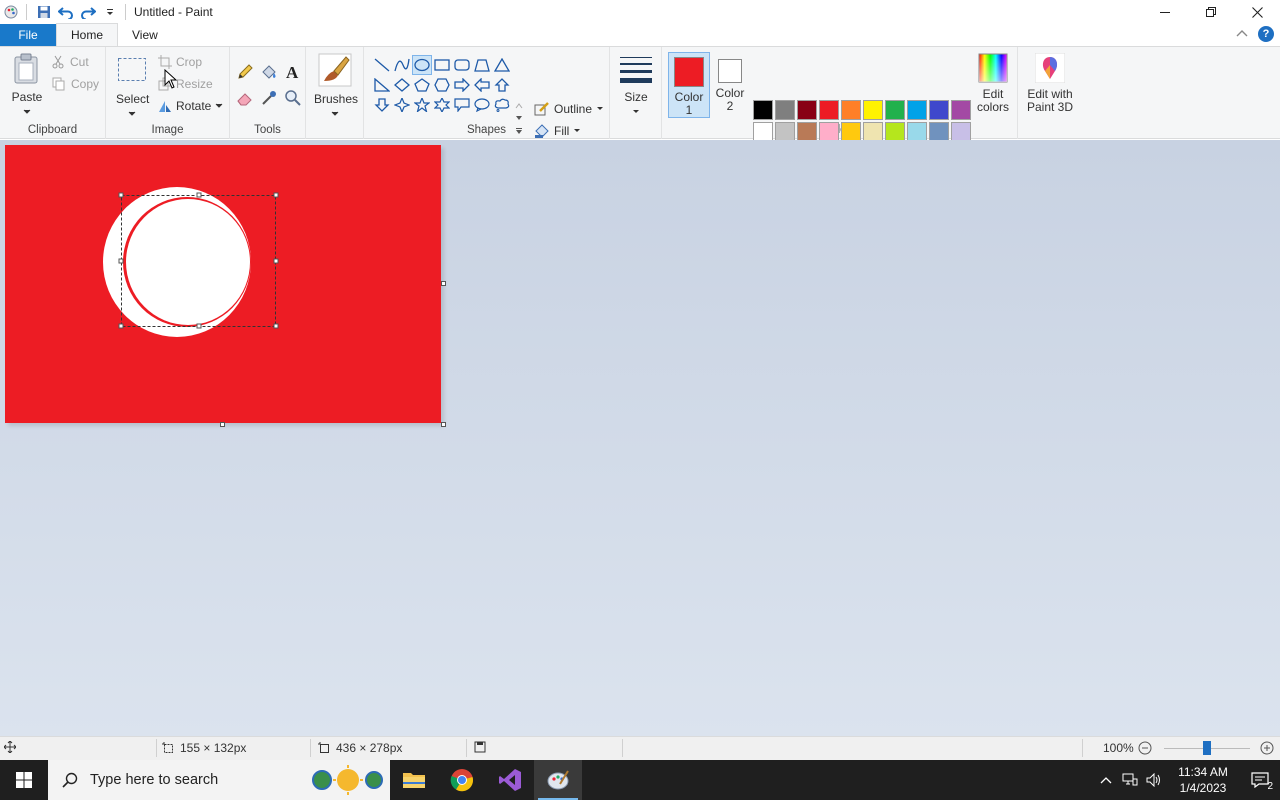 This screenshot has width=1280, height=800. What do you see at coordinates (132, 114) in the screenshot?
I see `select-dropdown-chevron-icon` at bounding box center [132, 114].